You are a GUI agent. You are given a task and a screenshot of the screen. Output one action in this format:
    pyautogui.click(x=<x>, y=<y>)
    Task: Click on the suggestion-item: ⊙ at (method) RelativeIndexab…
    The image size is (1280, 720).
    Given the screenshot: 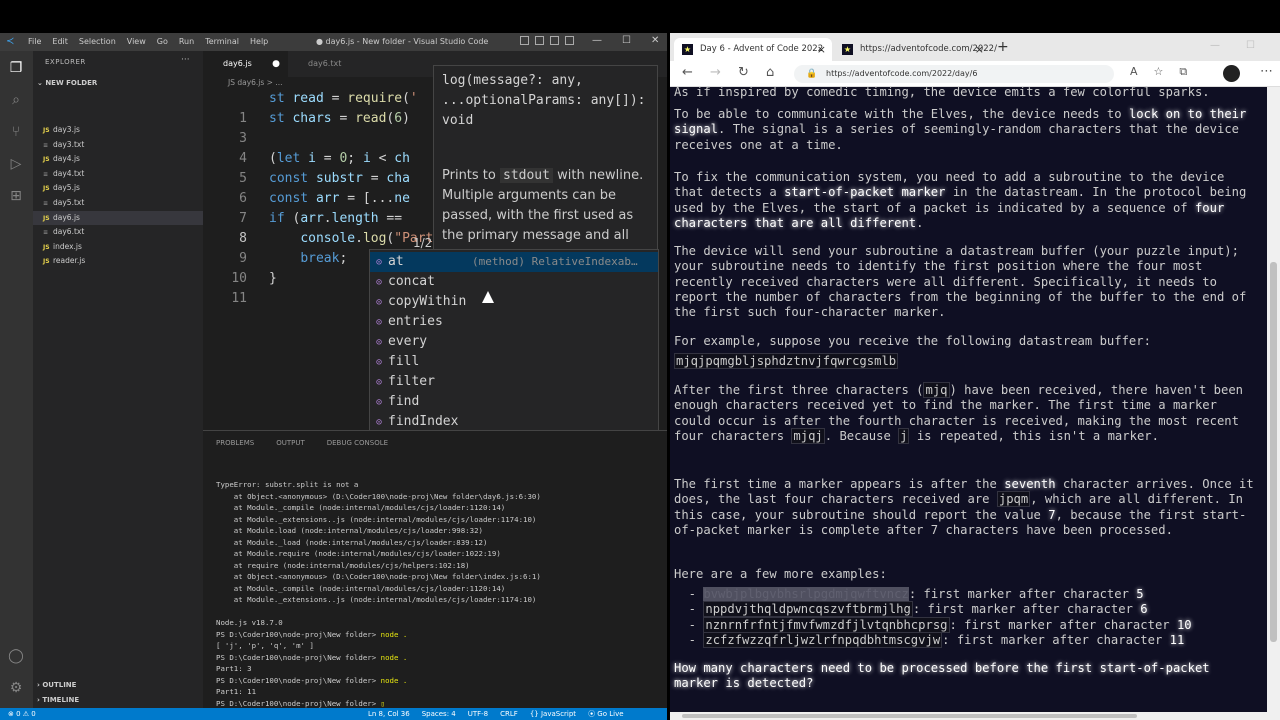 What is the action you would take?
    pyautogui.click(x=514, y=262)
    